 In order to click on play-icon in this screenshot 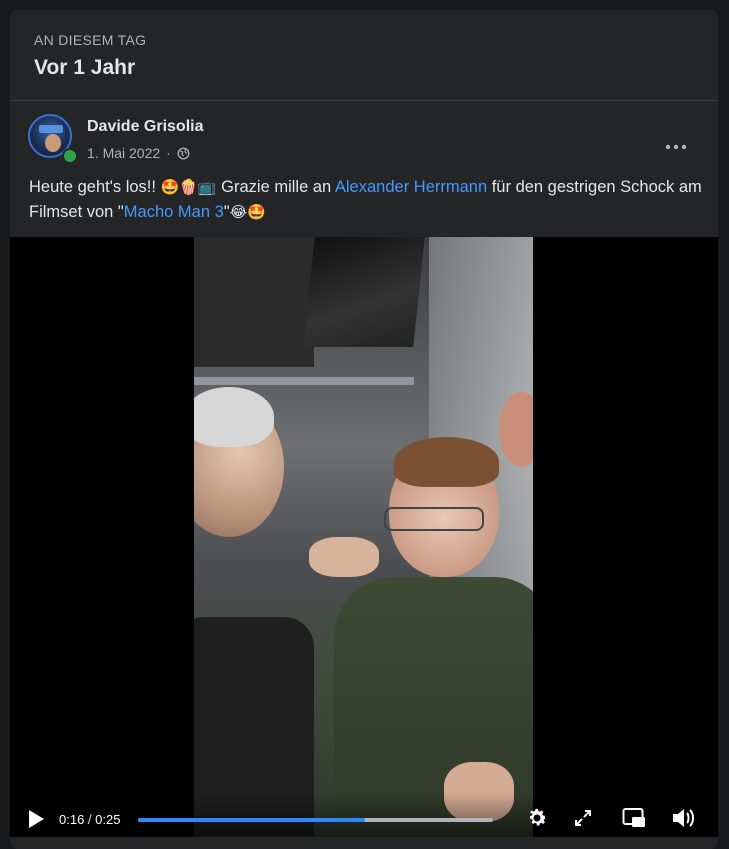, I will do `click(36, 819)`.